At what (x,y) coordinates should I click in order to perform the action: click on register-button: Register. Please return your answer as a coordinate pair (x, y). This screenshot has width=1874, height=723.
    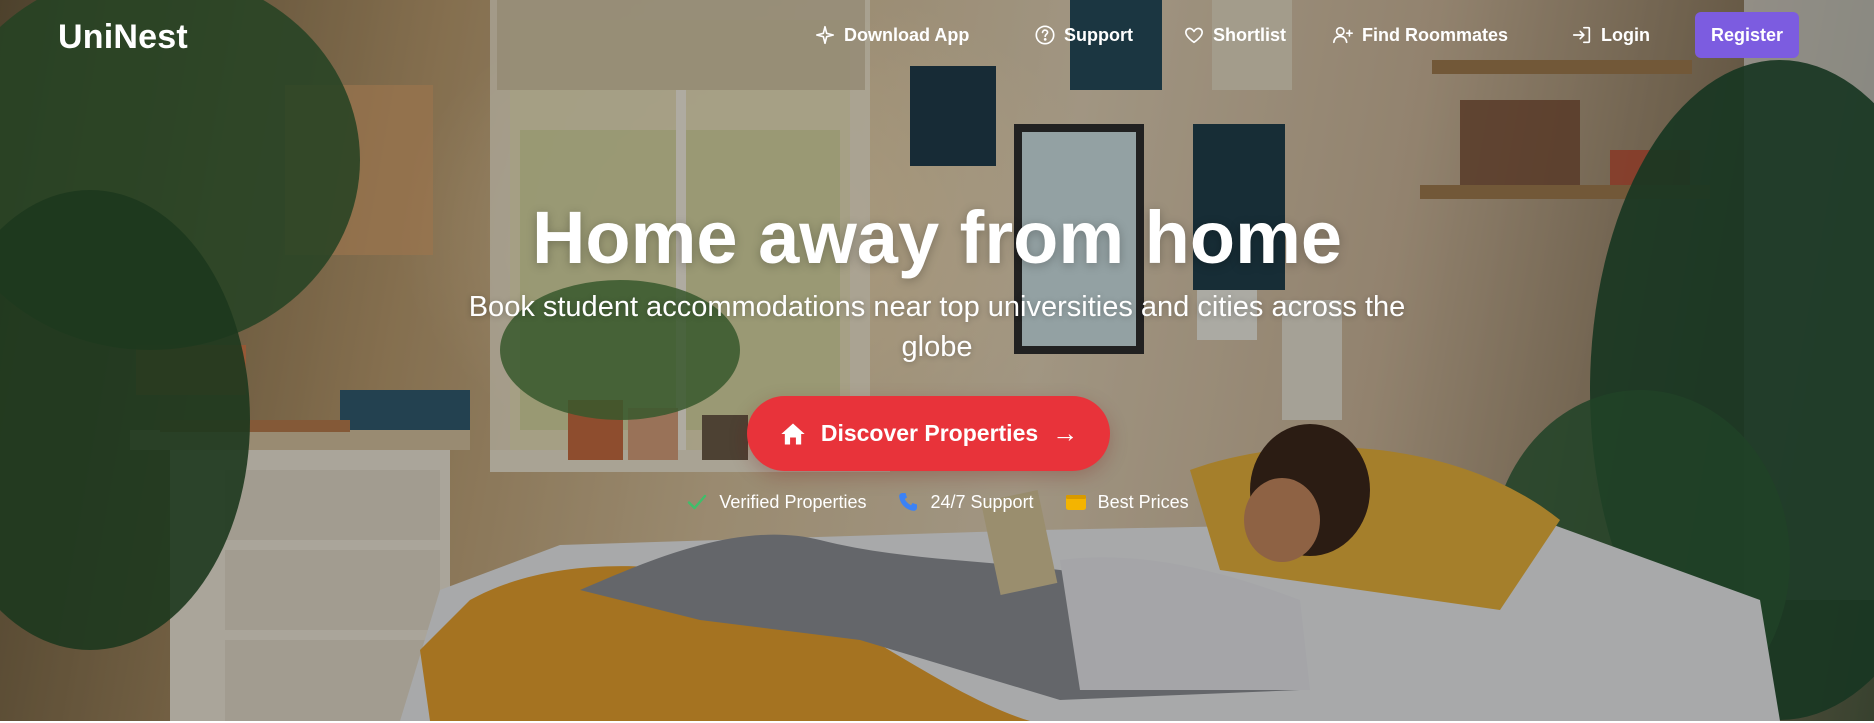
    Looking at the image, I should click on (1747, 35).